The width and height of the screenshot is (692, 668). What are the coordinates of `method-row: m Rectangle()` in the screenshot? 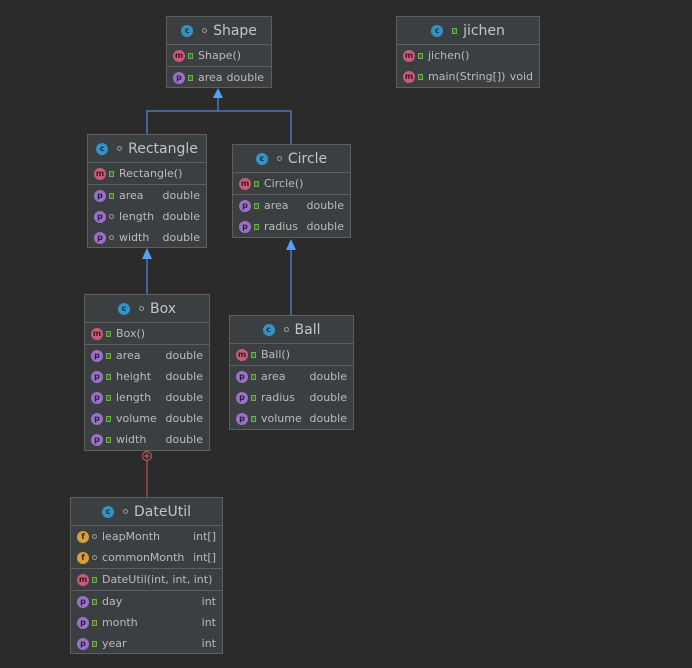 It's located at (147, 173).